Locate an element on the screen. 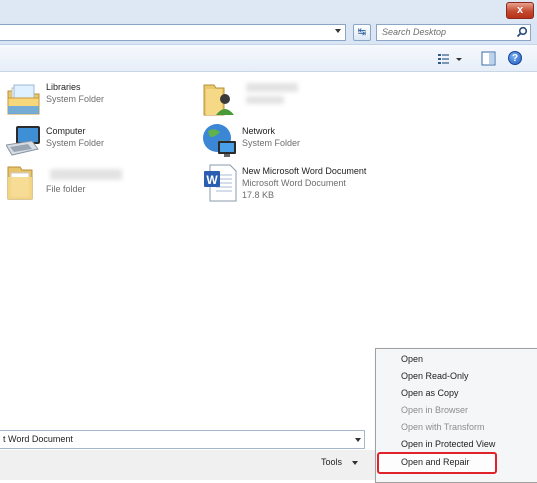 The height and width of the screenshot is (483, 537). list-item is located at coordinates (277, 99).